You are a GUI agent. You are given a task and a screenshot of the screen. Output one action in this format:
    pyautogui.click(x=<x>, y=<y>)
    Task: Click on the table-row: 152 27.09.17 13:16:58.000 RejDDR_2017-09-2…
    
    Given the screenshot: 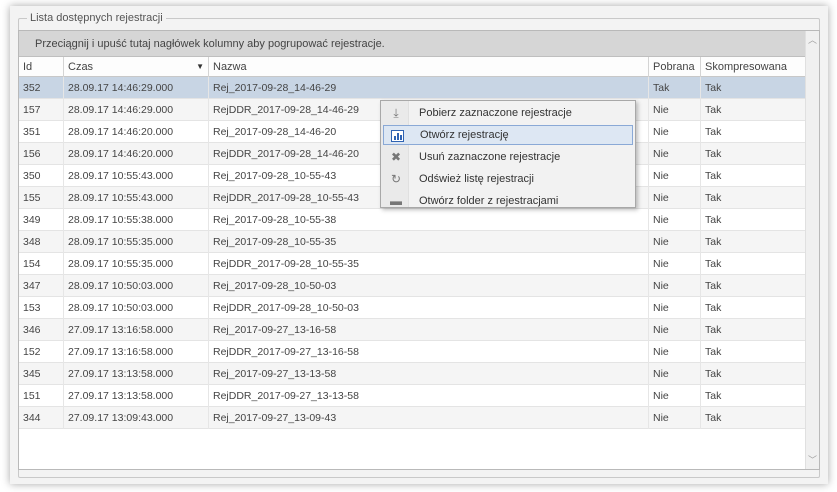 What is the action you would take?
    pyautogui.click(x=419, y=352)
    